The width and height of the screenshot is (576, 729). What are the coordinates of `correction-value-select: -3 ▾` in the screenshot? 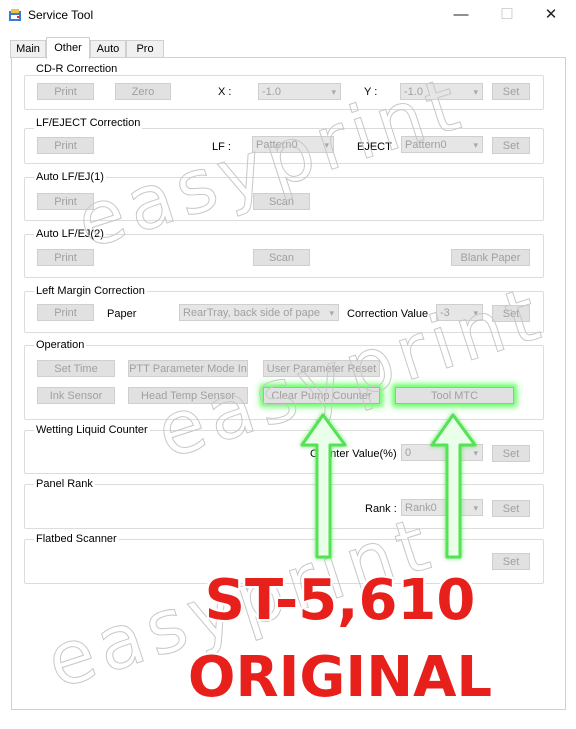 It's located at (459, 312).